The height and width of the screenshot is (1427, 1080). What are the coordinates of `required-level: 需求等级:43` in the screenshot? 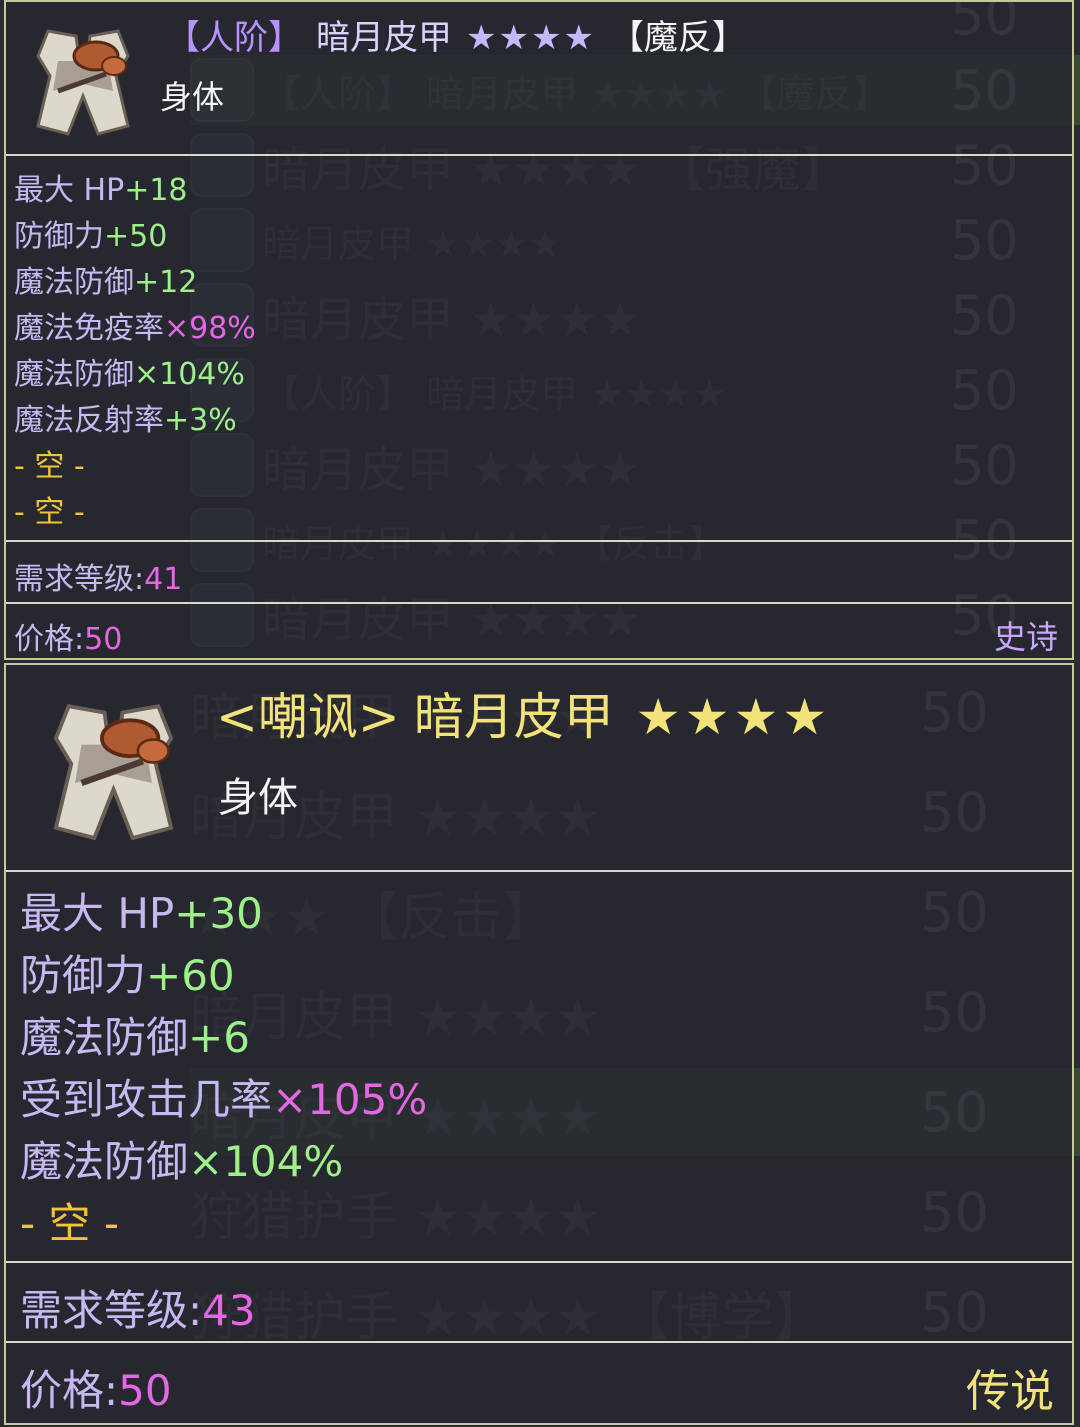 It's located at (138, 1307).